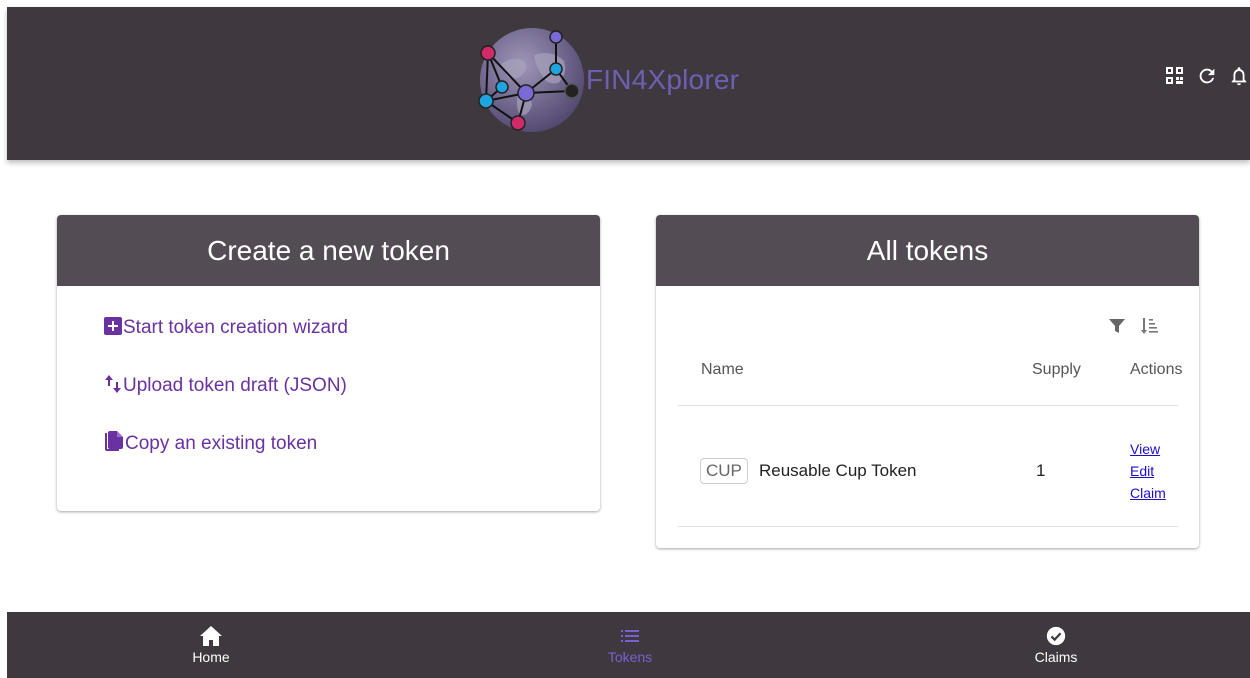  I want to click on column-header-supply: Supply, so click(1056, 370).